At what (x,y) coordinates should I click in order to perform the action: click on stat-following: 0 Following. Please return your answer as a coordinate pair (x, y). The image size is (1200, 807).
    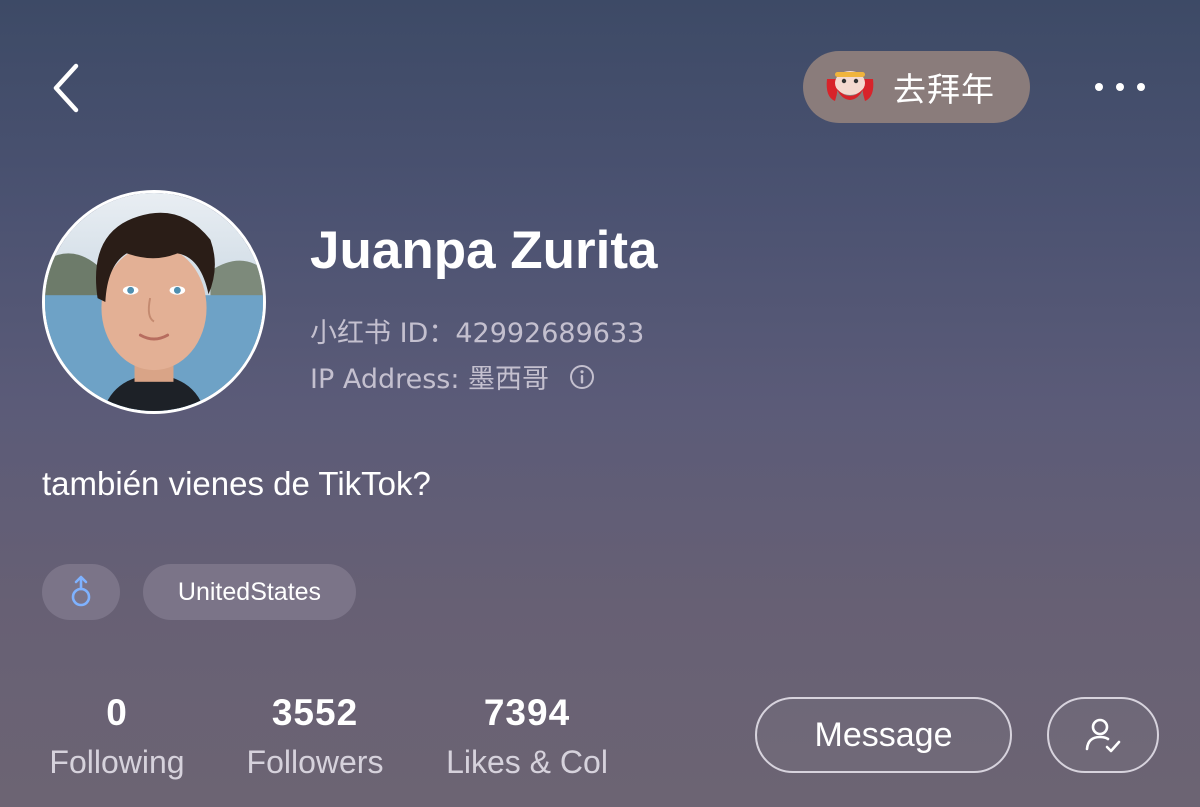
    Looking at the image, I should click on (117, 736).